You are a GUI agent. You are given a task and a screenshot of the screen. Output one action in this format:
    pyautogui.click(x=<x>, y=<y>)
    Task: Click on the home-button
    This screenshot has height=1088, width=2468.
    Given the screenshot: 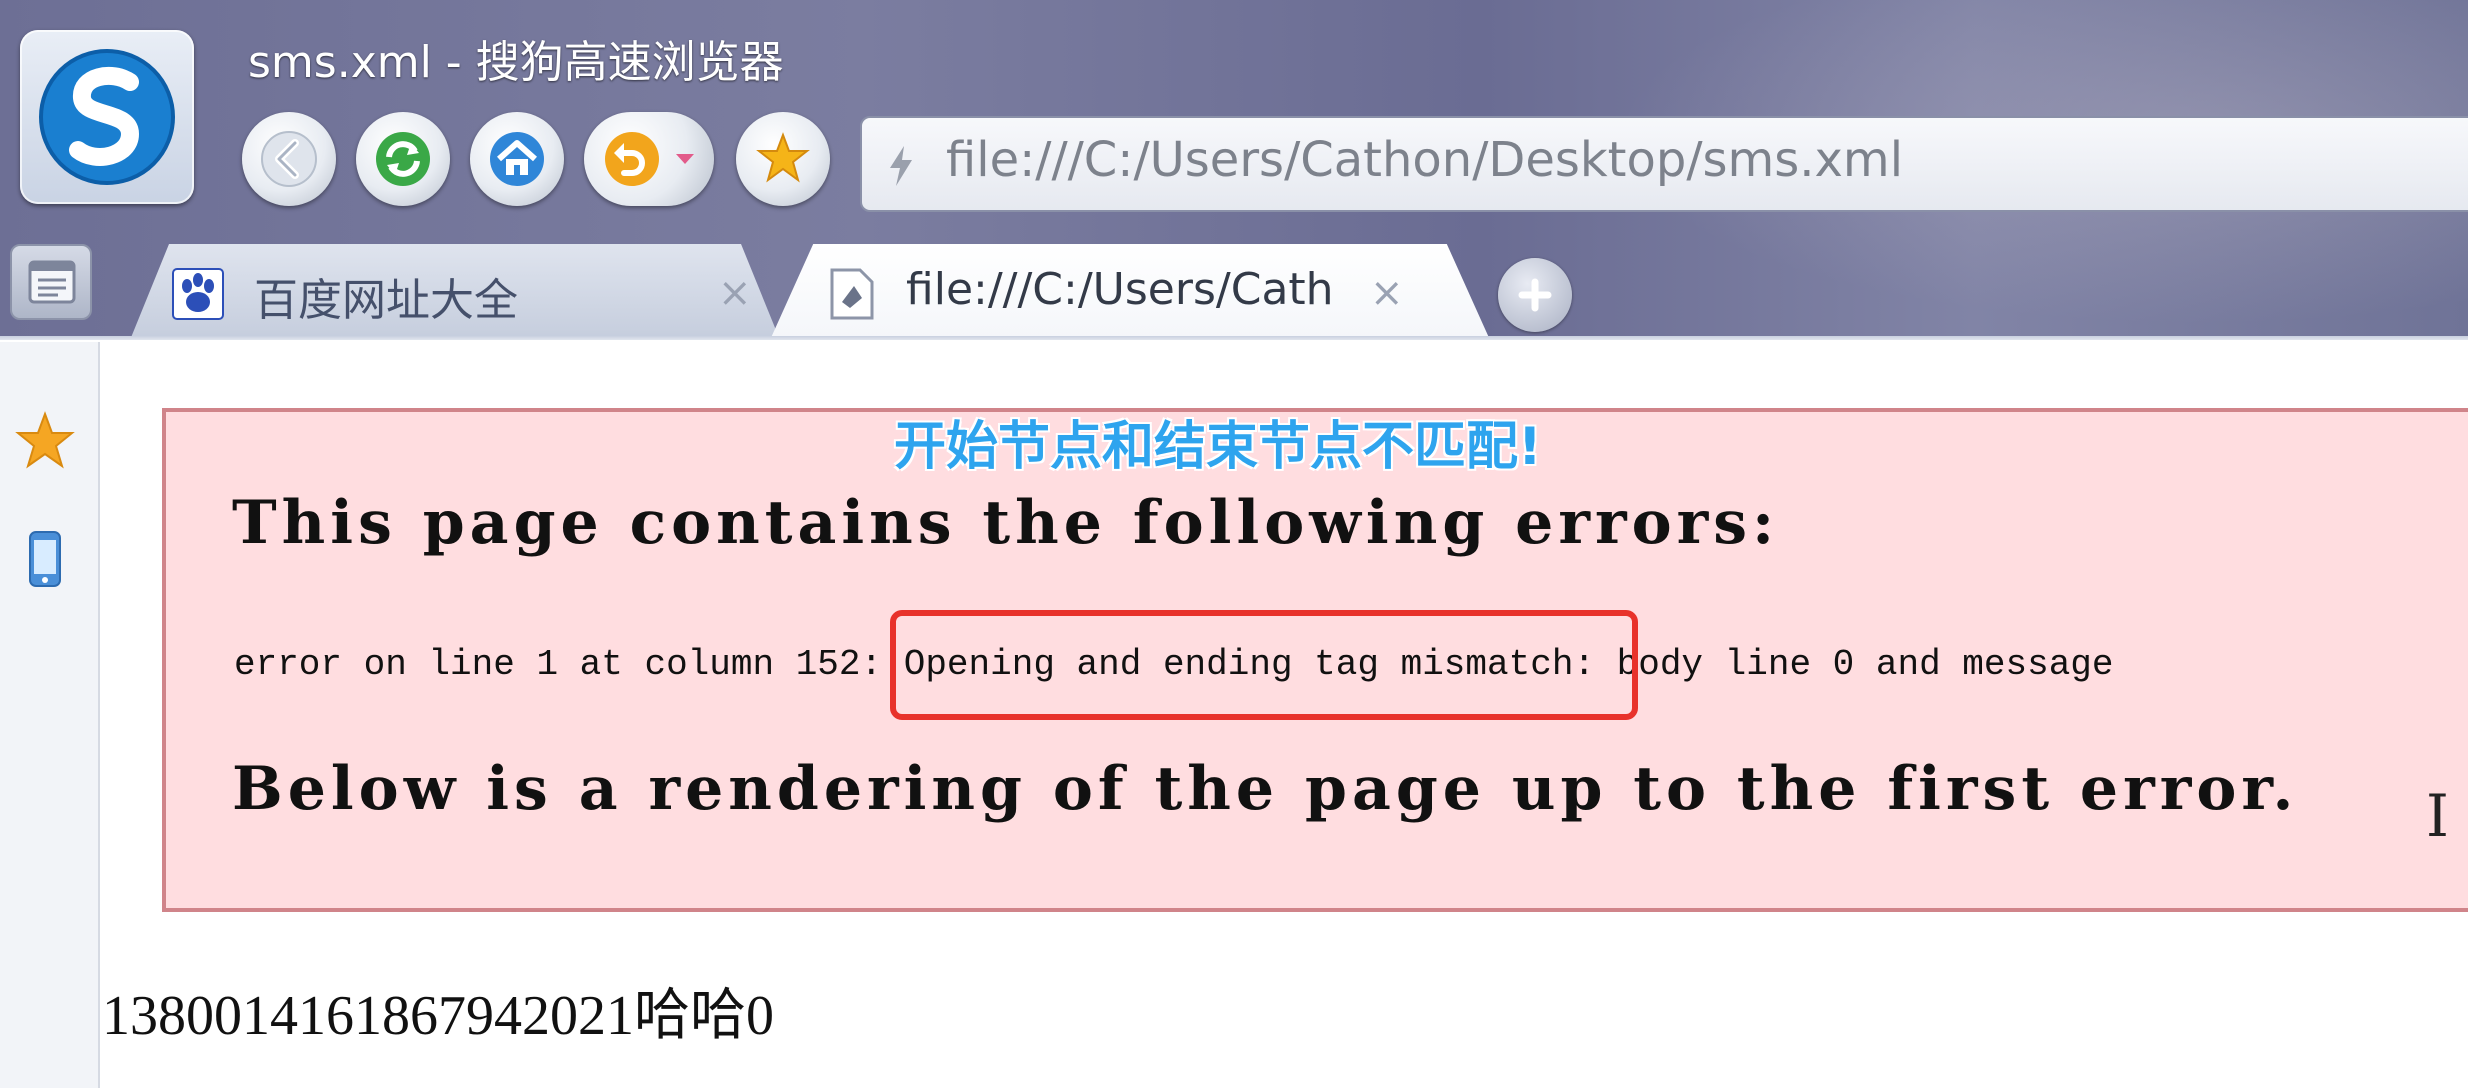 What is the action you would take?
    pyautogui.click(x=517, y=159)
    